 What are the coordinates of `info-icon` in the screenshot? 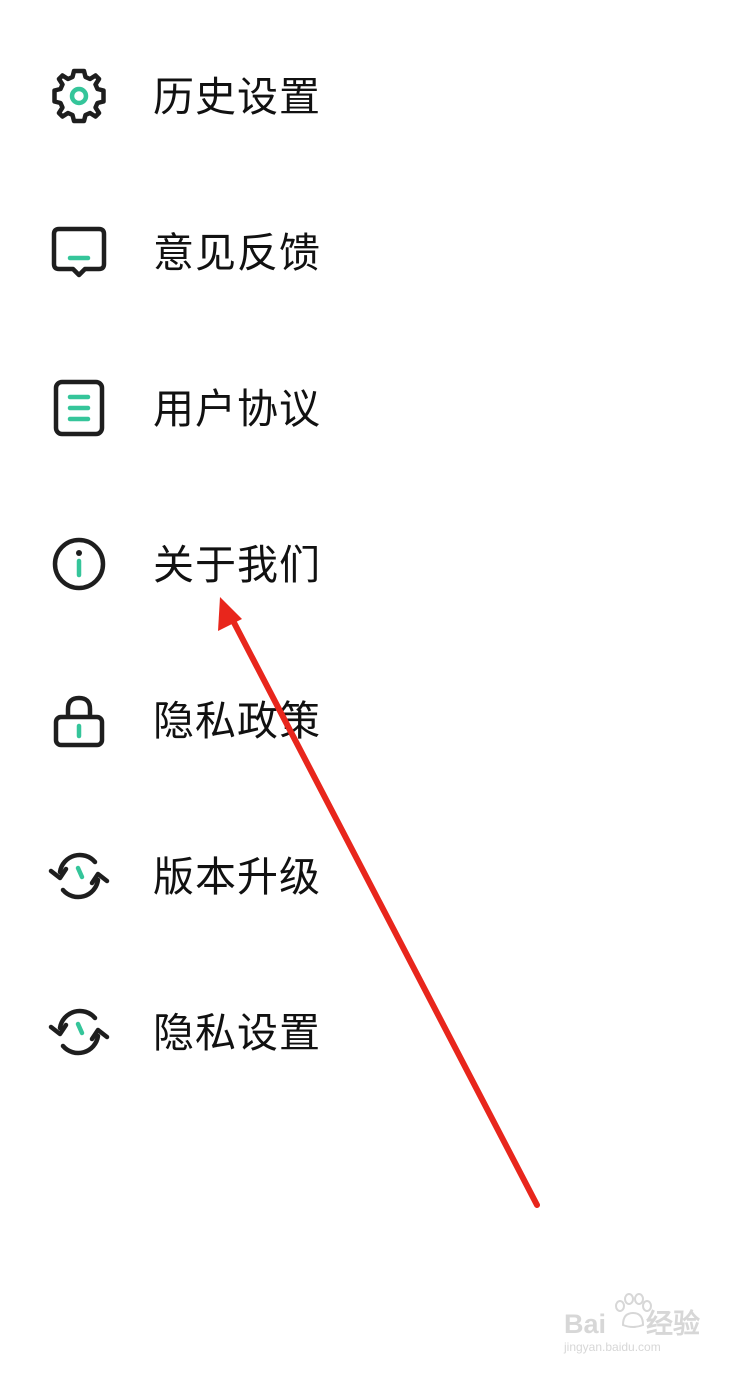 It's located at (79, 564).